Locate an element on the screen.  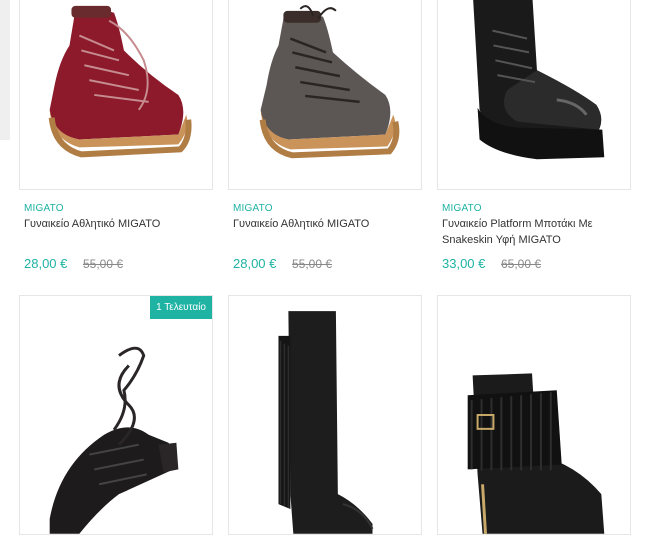
left-sidebar-edge is located at coordinates (5, 70).